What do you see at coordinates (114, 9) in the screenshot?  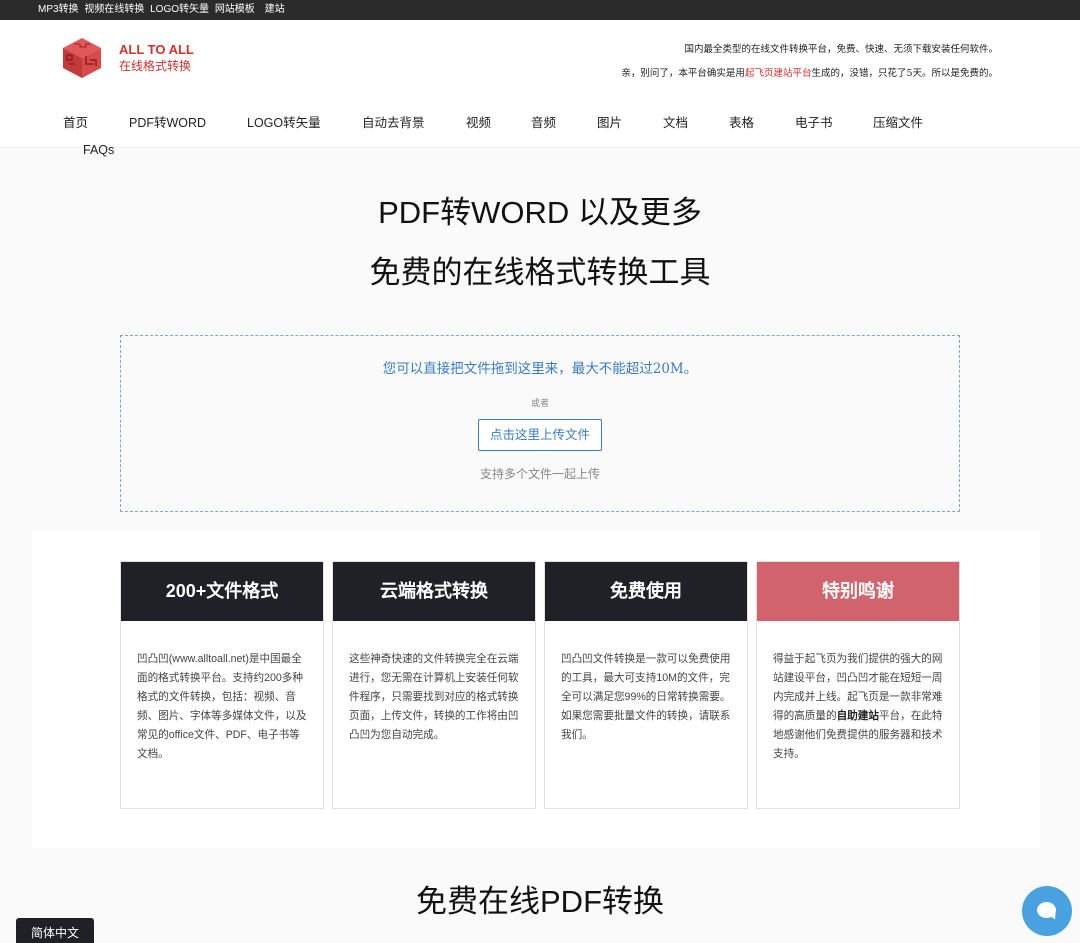 I see `top-link-video: 视频在线转换` at bounding box center [114, 9].